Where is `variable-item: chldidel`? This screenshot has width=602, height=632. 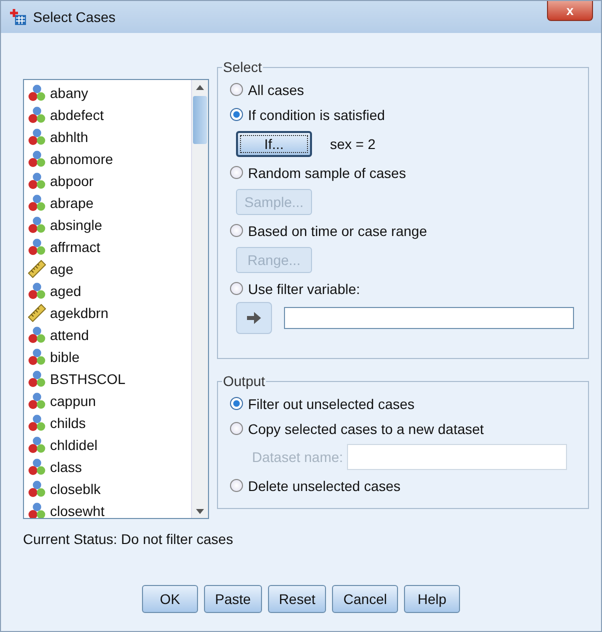
variable-item: chldidel is located at coordinates (107, 445).